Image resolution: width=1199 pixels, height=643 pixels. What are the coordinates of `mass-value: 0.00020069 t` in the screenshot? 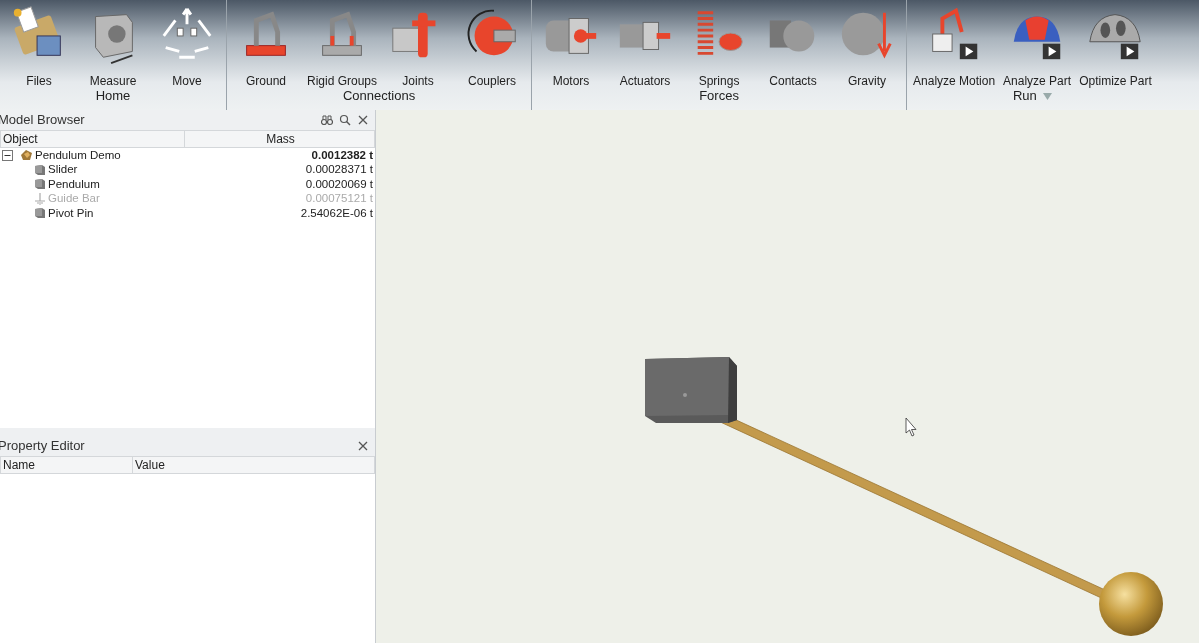 It's located at (339, 184).